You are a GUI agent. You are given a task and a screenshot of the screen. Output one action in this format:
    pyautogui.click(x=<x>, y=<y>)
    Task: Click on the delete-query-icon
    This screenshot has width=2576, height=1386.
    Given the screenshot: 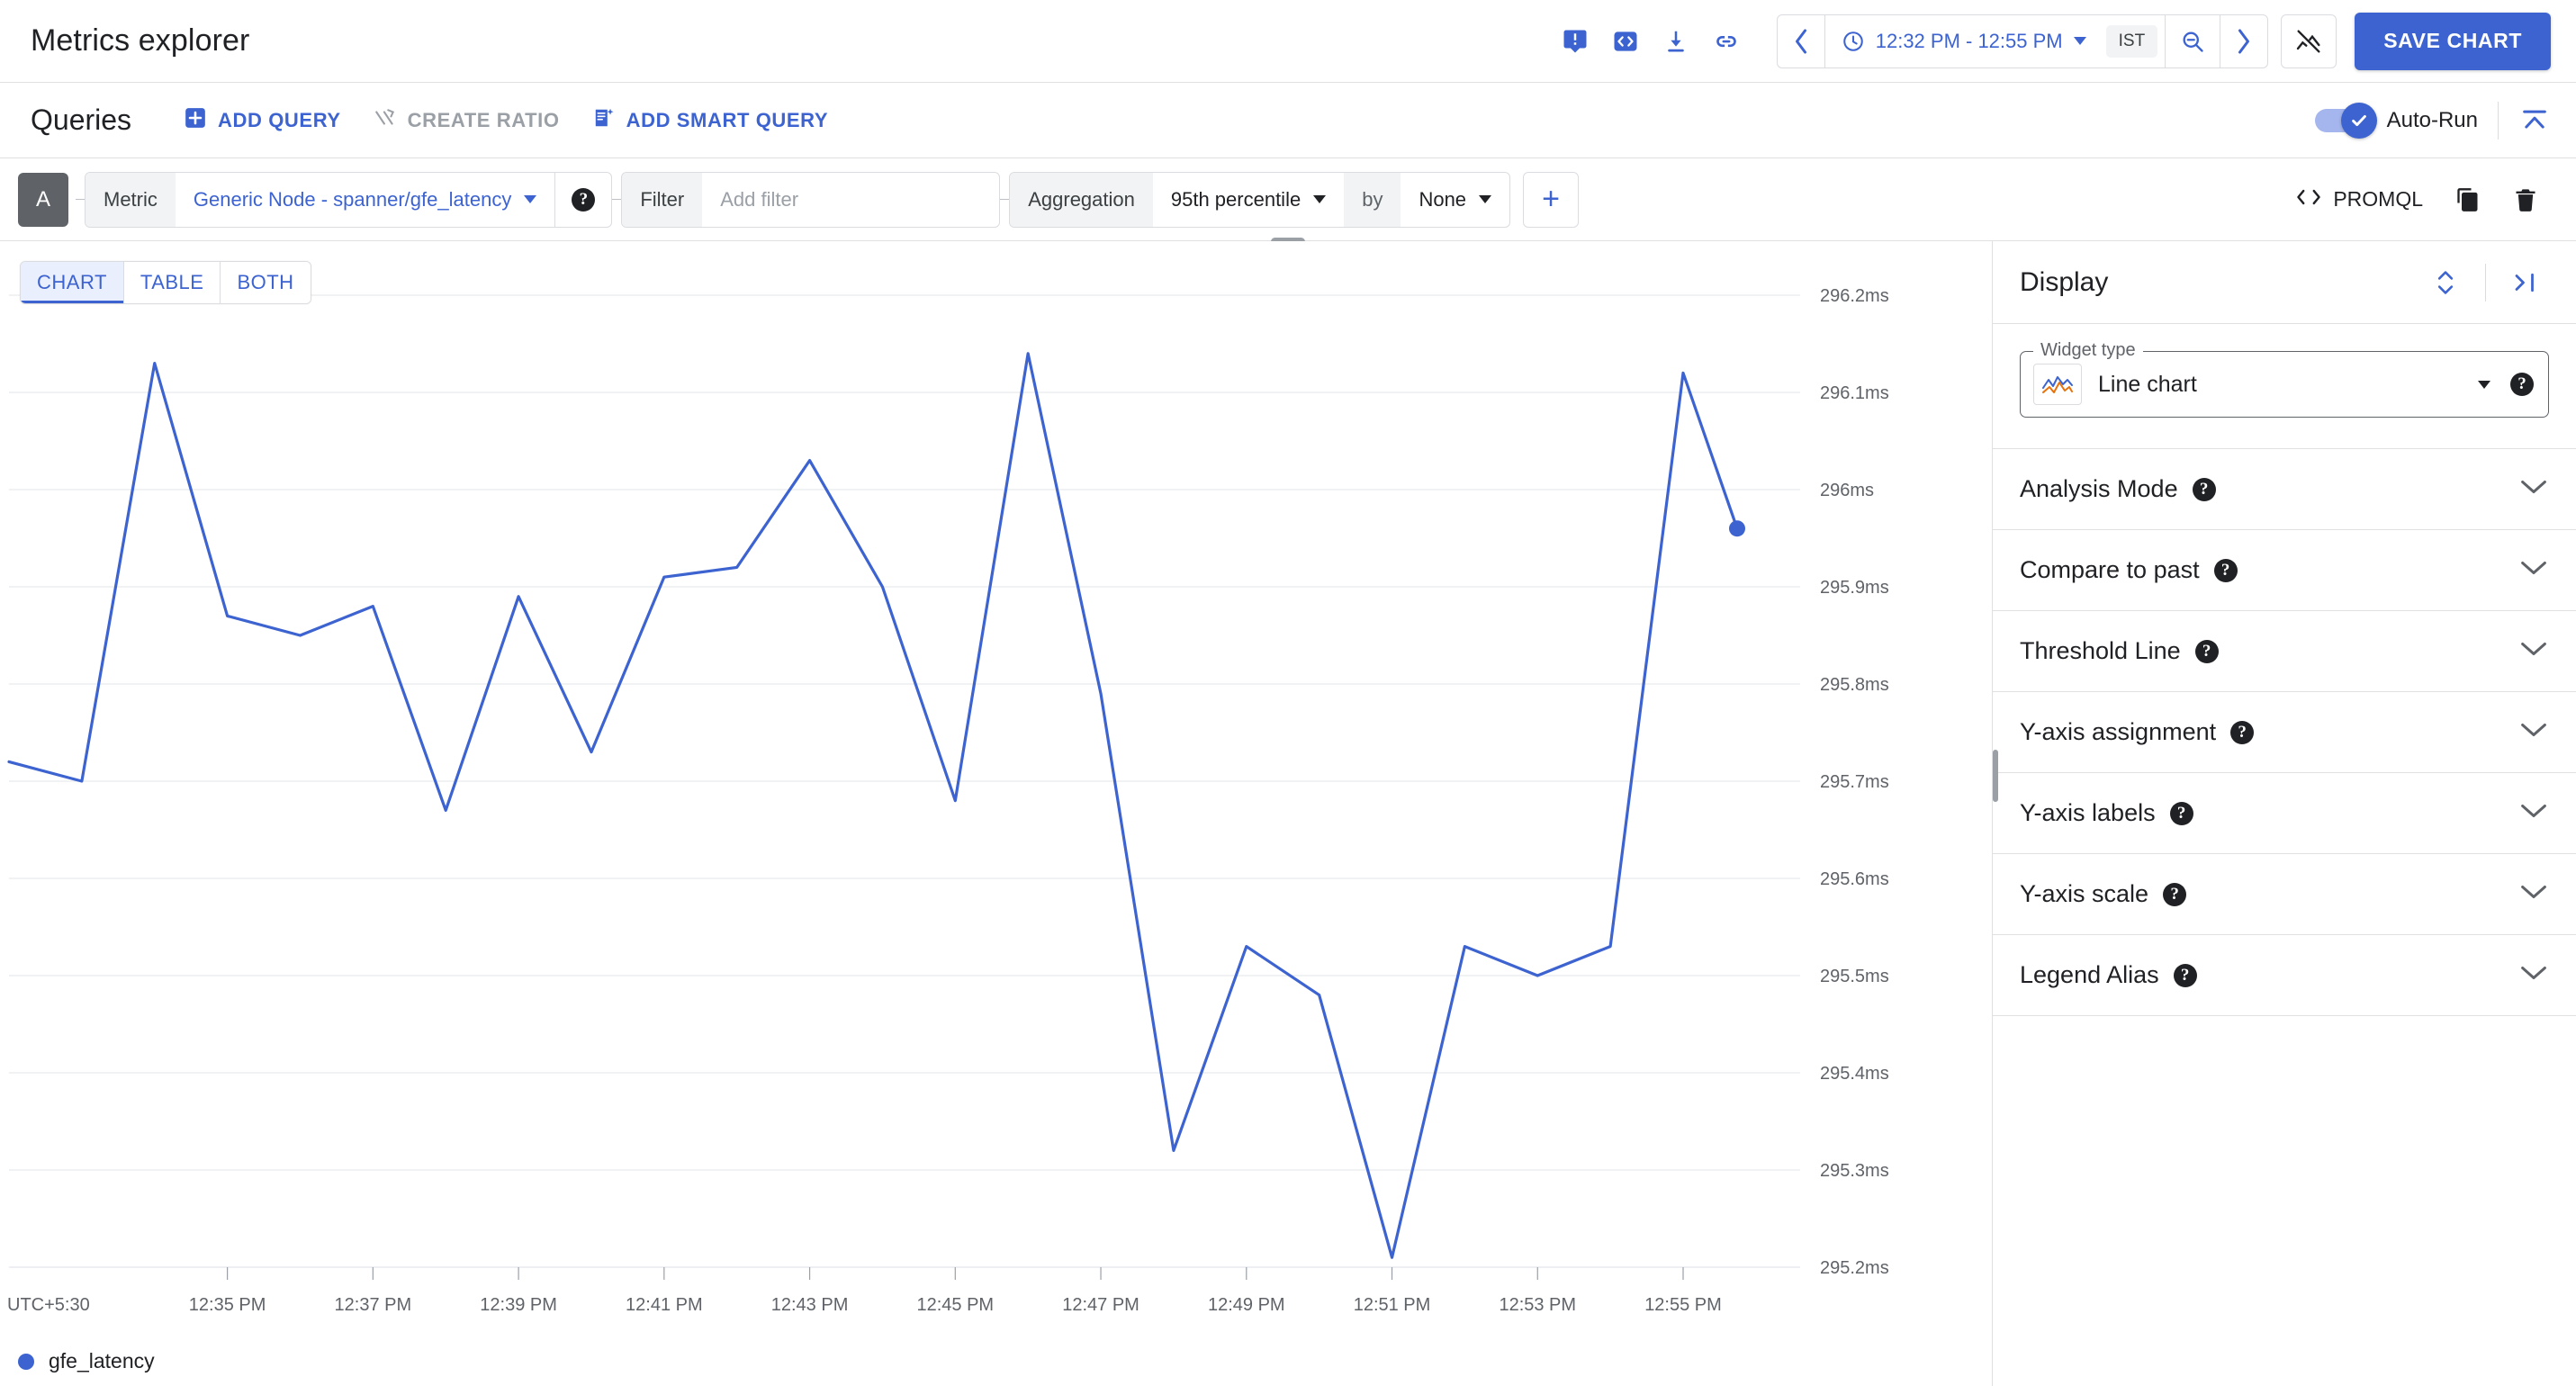 What is the action you would take?
    pyautogui.click(x=2525, y=200)
    